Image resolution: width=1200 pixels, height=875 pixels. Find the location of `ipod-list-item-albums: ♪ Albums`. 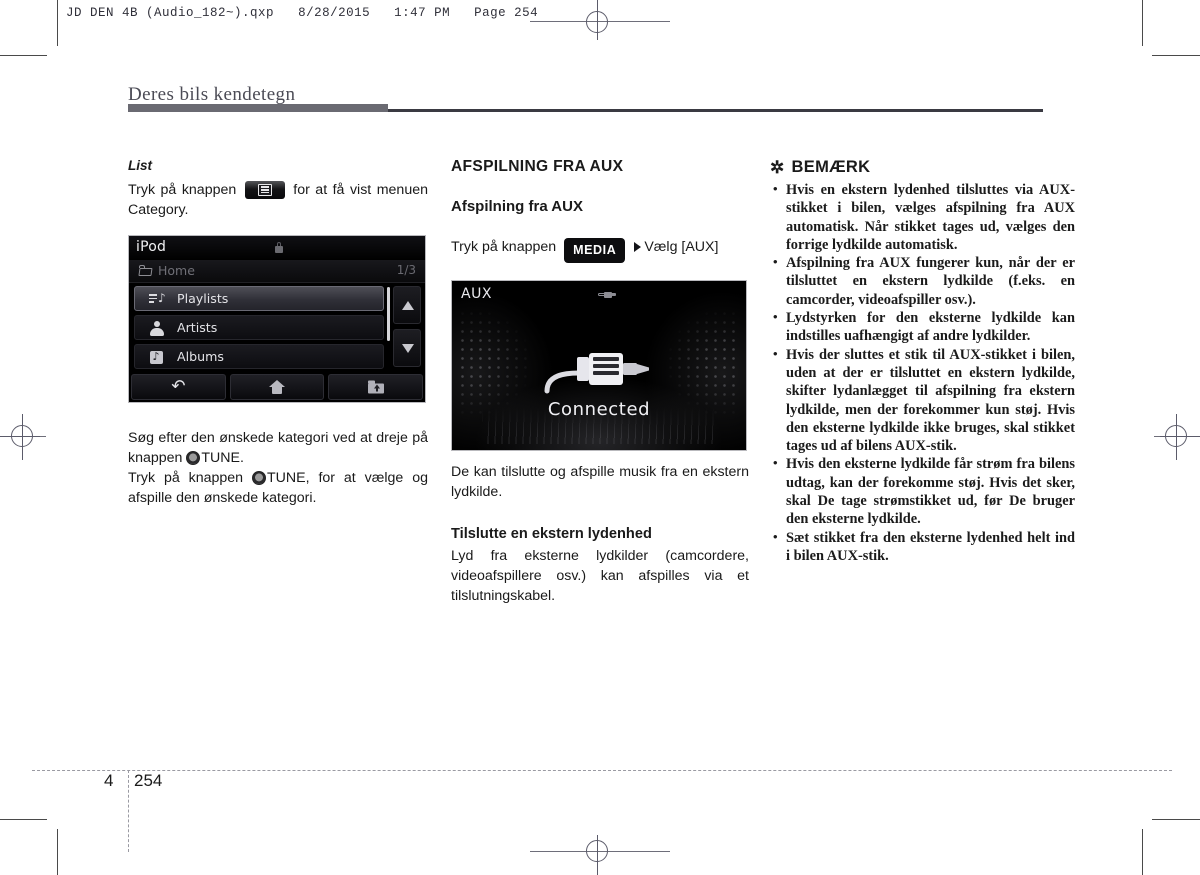

ipod-list-item-albums: ♪ Albums is located at coordinates (259, 356).